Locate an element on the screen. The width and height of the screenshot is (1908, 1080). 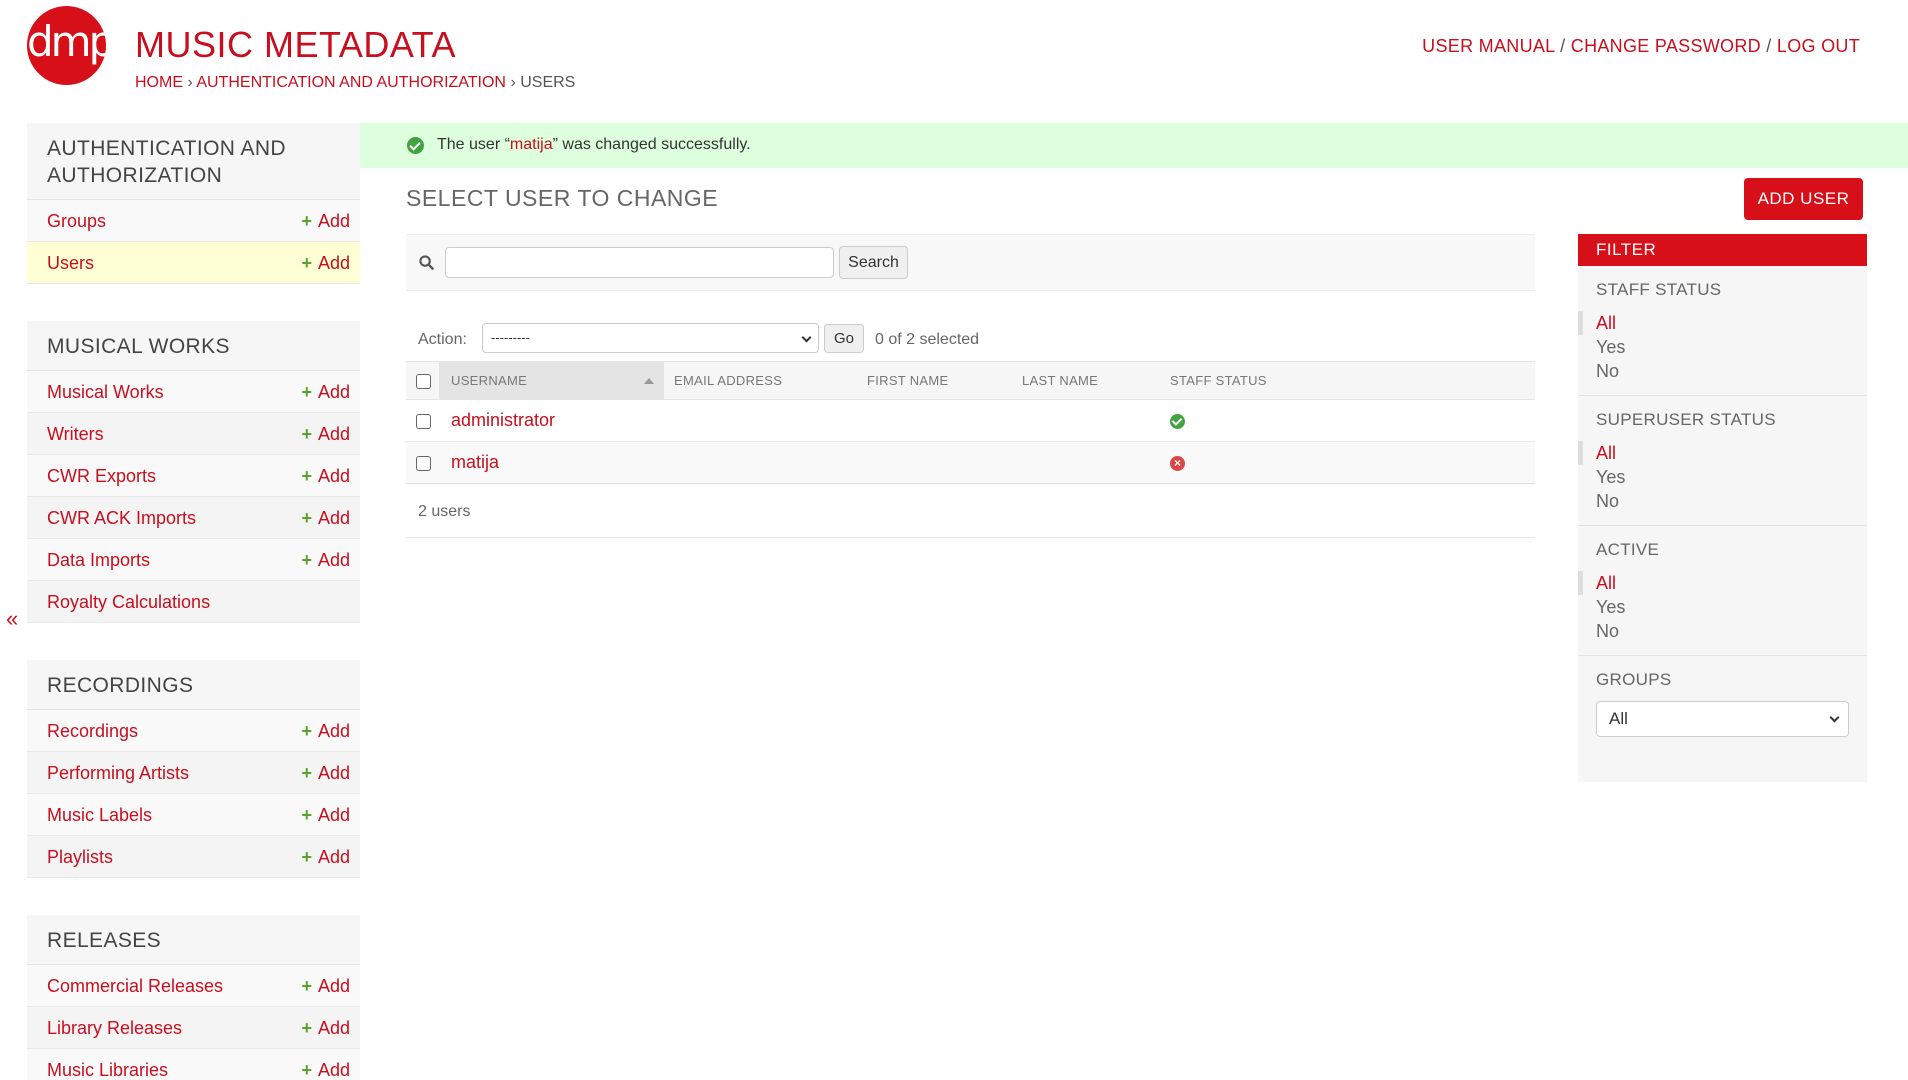
column-header-first-name: FIRST NAME is located at coordinates (932, 380).